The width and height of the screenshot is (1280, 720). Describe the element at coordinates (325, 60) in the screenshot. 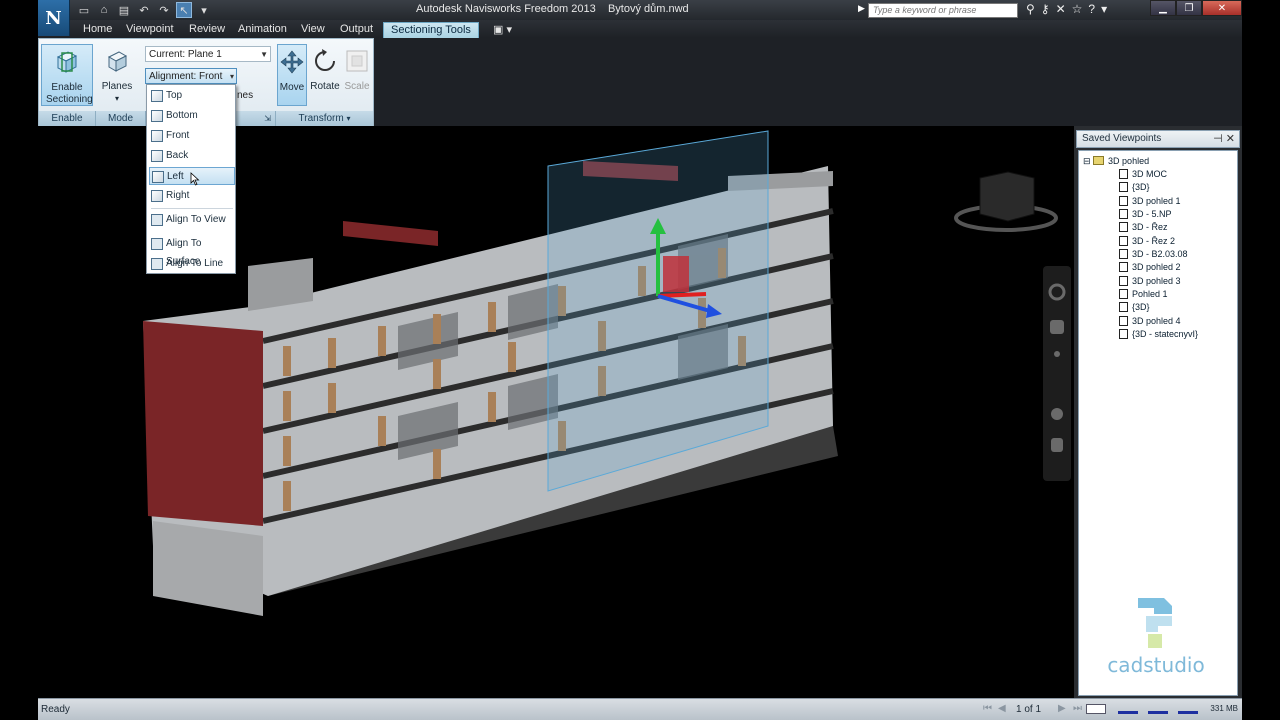

I see `rotate-icon` at that location.